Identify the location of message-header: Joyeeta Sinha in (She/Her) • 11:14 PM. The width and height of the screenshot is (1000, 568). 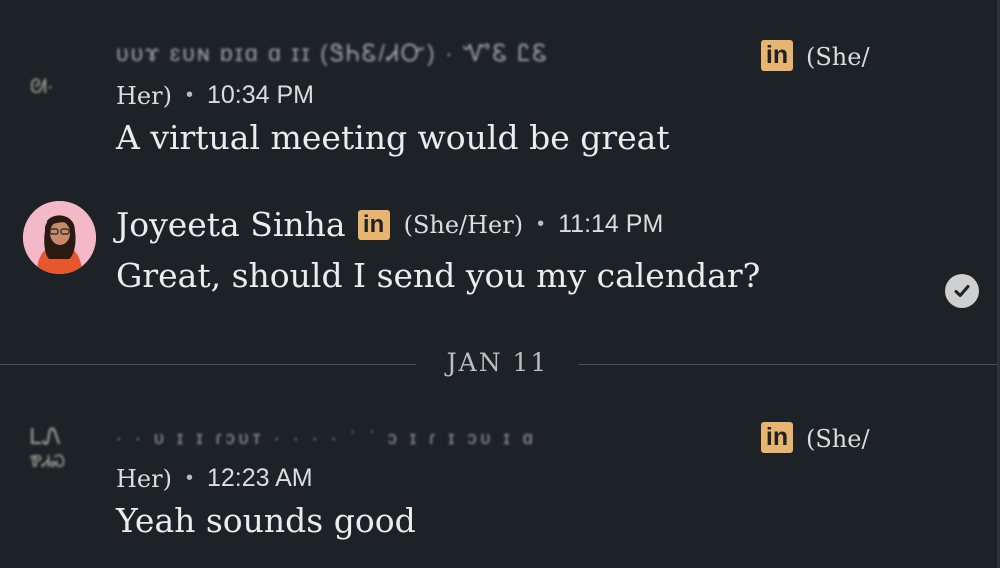
(389, 224).